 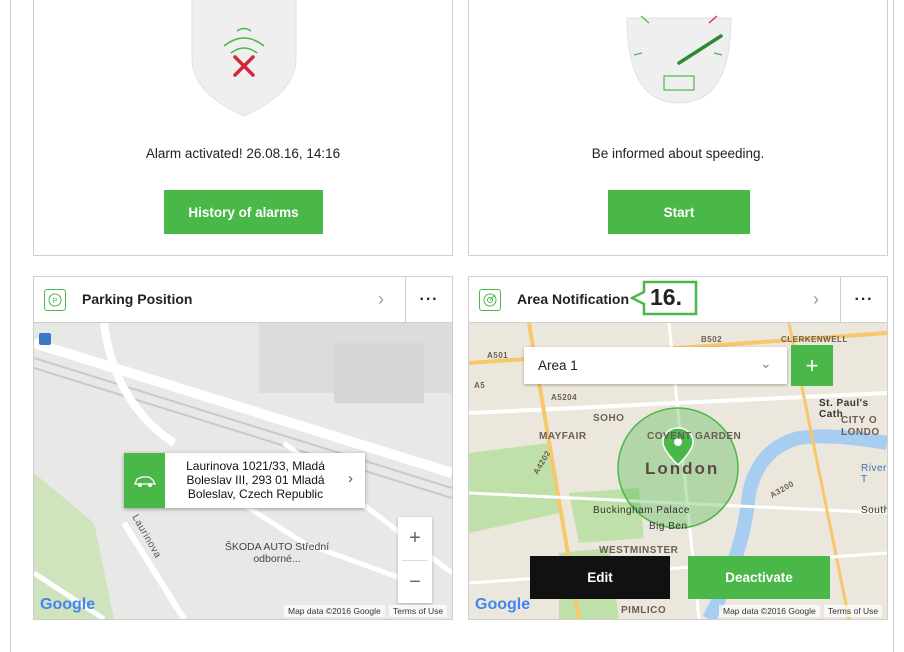 I want to click on alarm-status-text: Alarm activated! 26.08.16, 14:16, so click(x=243, y=153).